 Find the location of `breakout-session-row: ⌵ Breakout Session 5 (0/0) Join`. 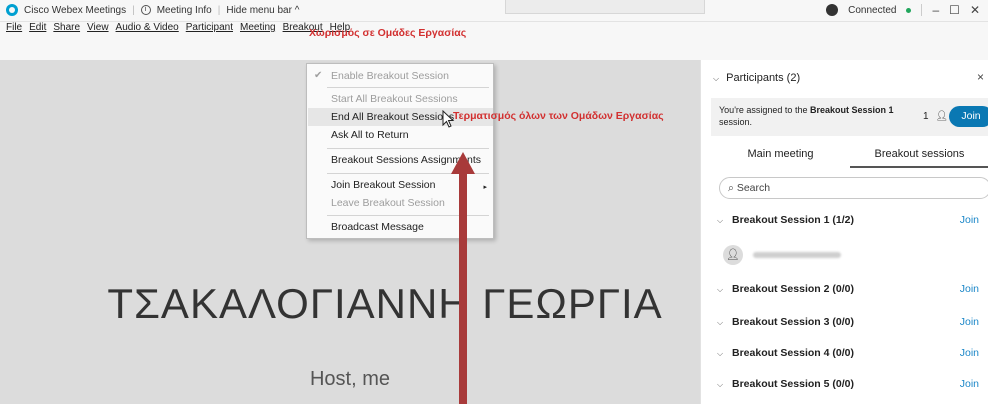

breakout-session-row: ⌵ Breakout Session 5 (0/0) Join is located at coordinates (852, 388).